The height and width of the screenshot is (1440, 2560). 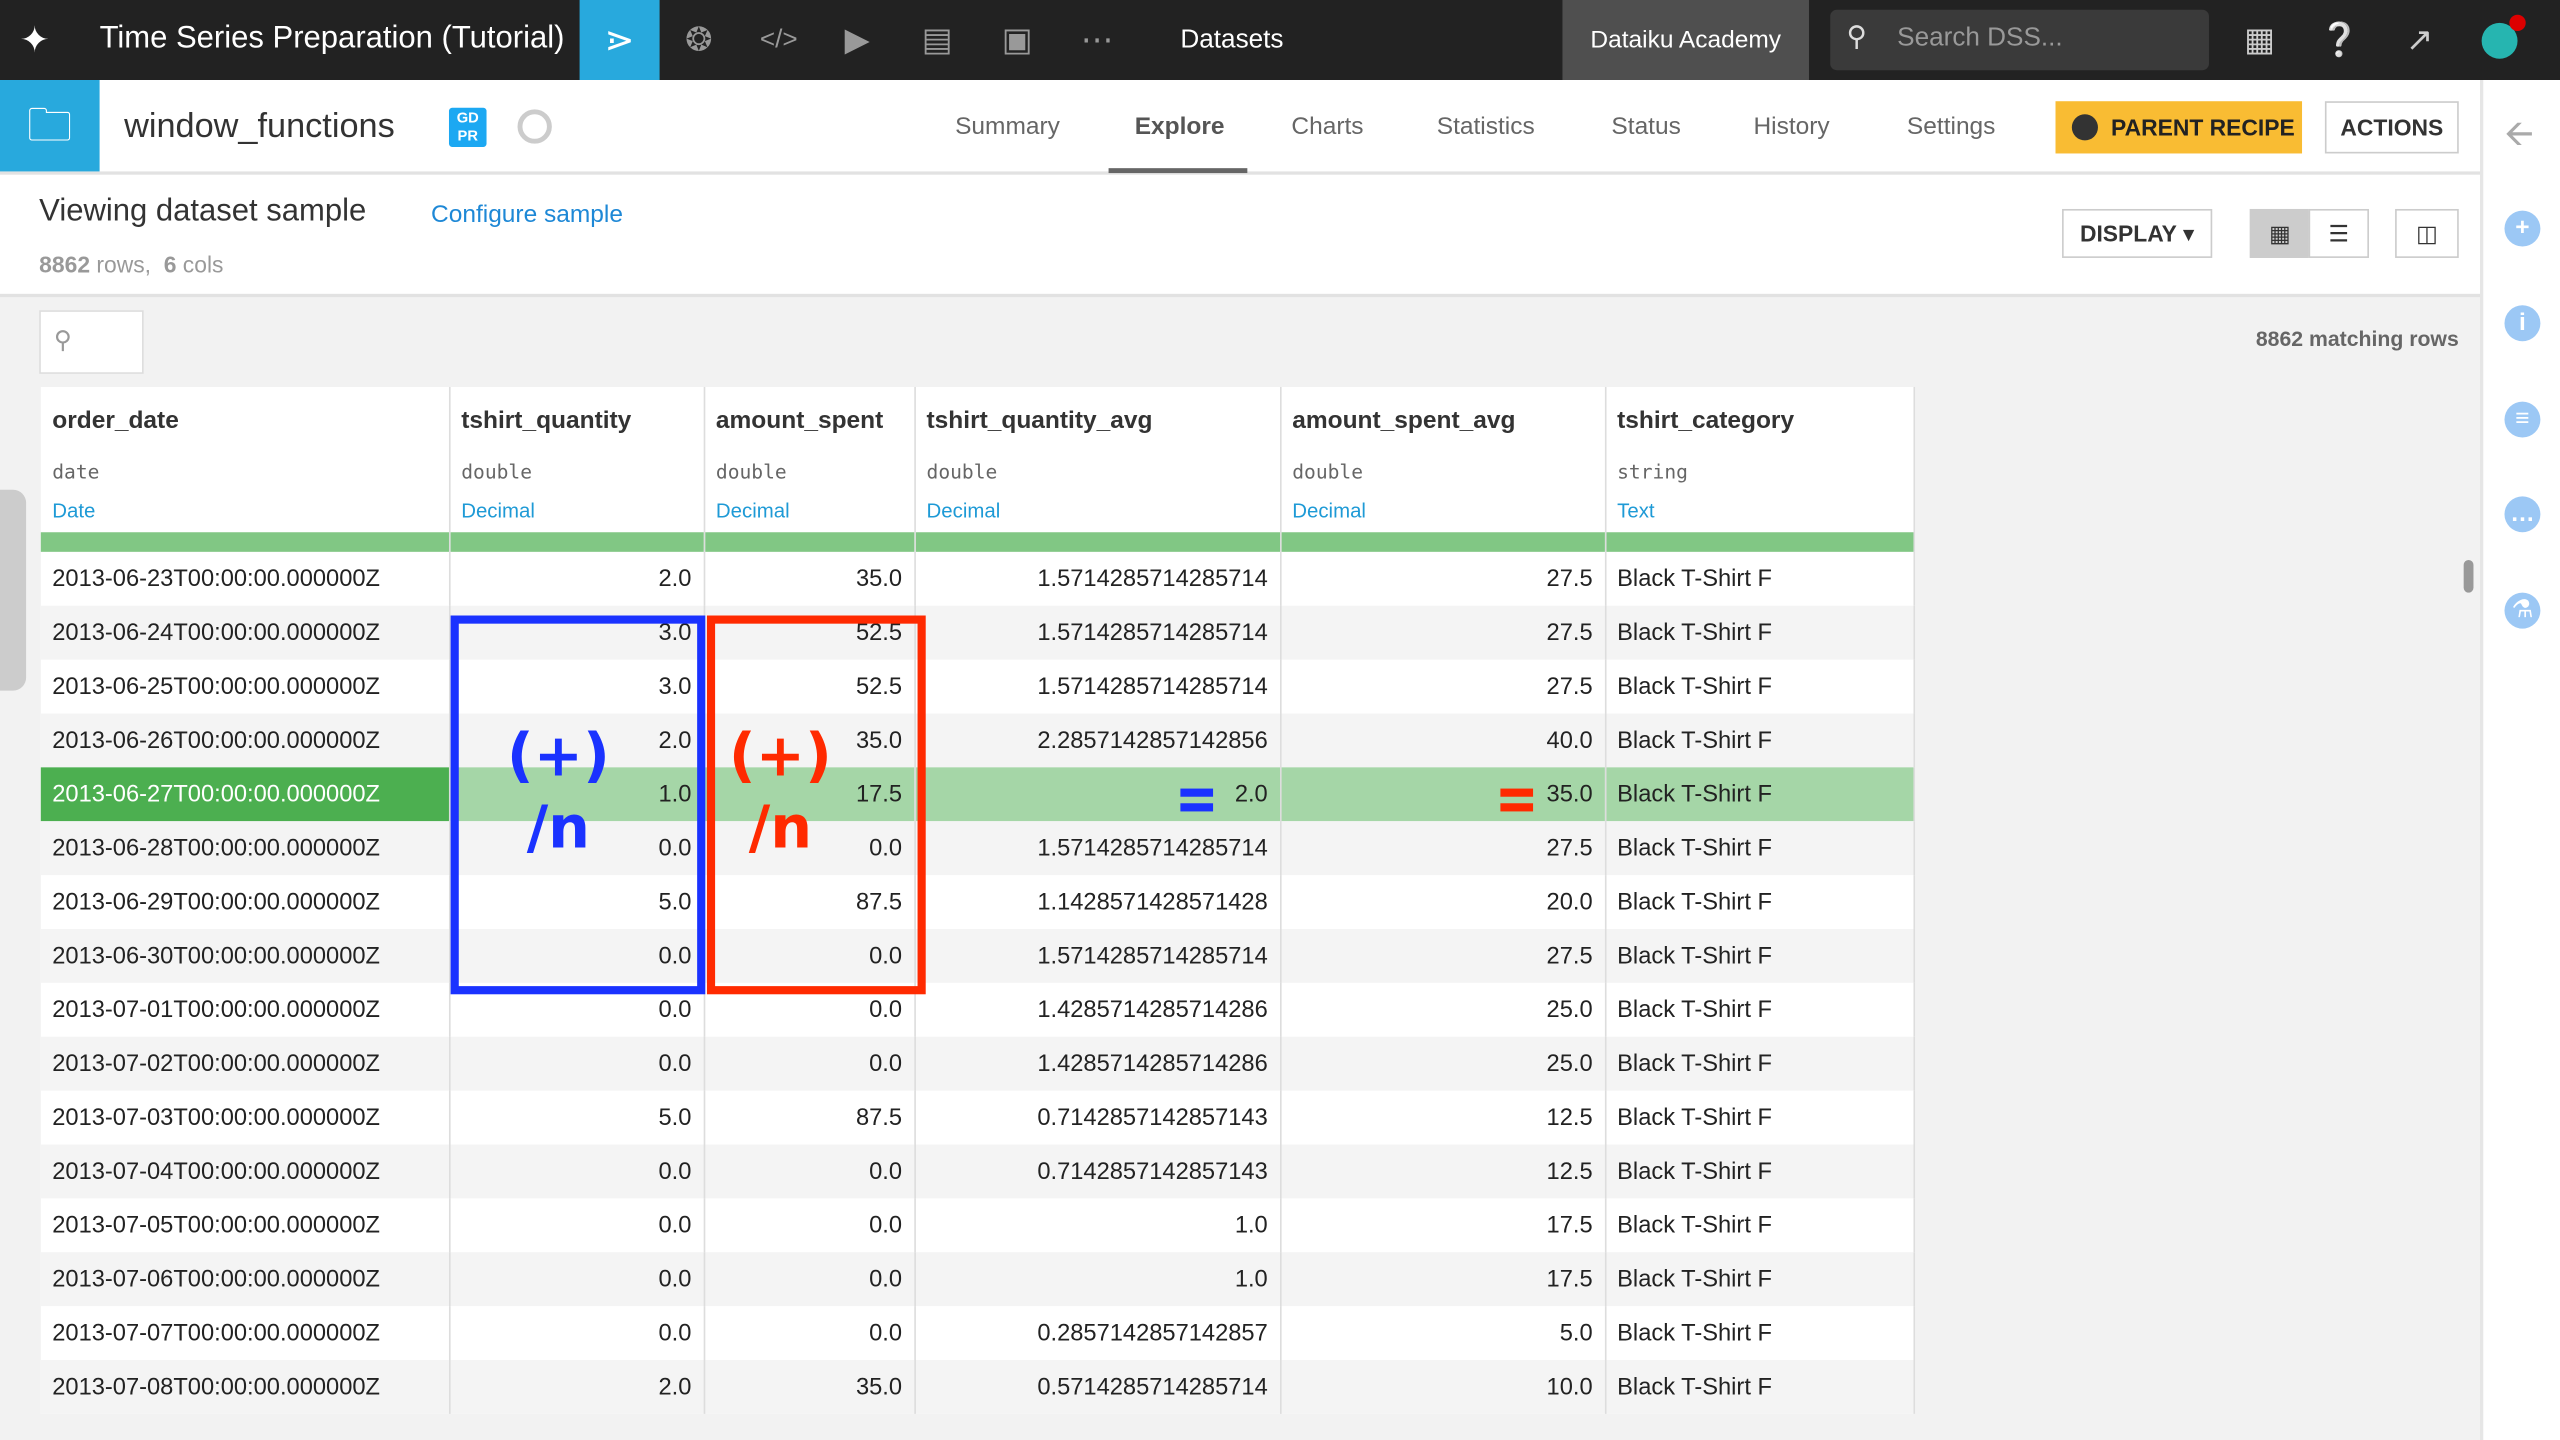 I want to click on cell-order-date: 2013-06-26T00:00:00.000000Z, so click(x=245, y=740).